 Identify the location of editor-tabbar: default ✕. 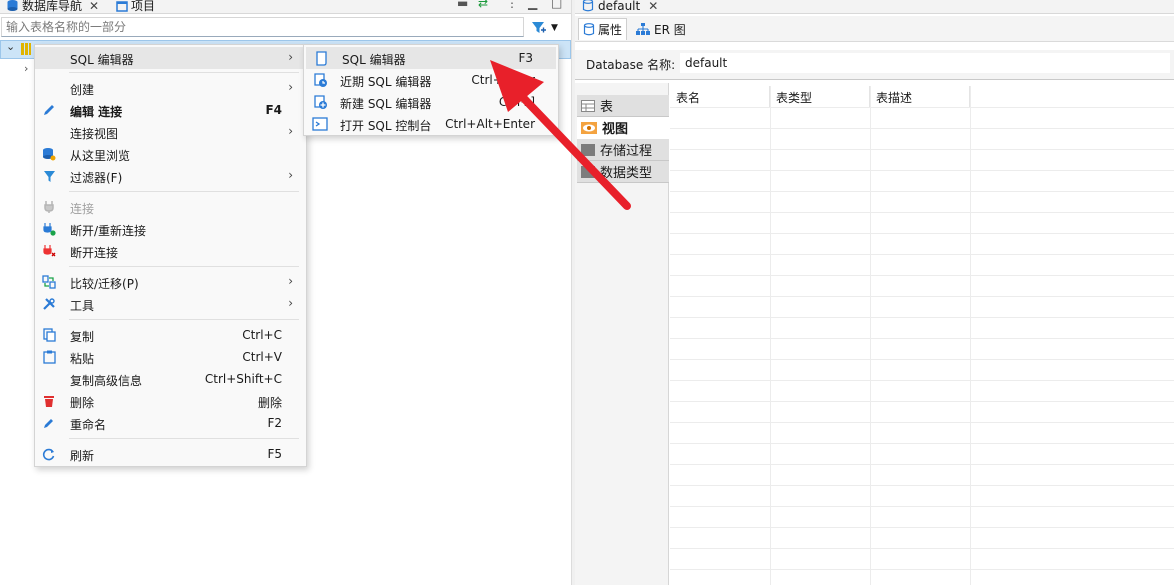
(874, 7).